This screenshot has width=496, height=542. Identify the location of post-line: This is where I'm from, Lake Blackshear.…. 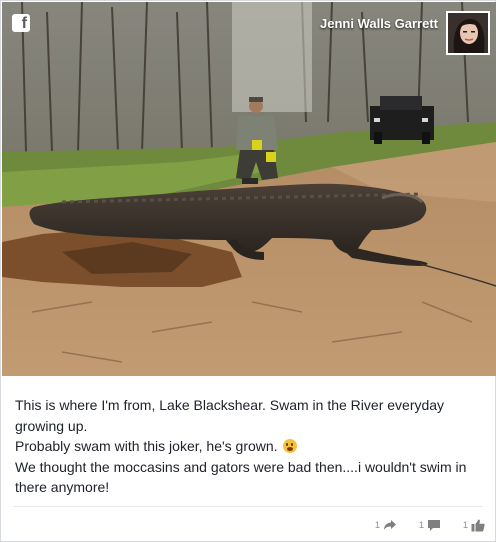
(230, 415).